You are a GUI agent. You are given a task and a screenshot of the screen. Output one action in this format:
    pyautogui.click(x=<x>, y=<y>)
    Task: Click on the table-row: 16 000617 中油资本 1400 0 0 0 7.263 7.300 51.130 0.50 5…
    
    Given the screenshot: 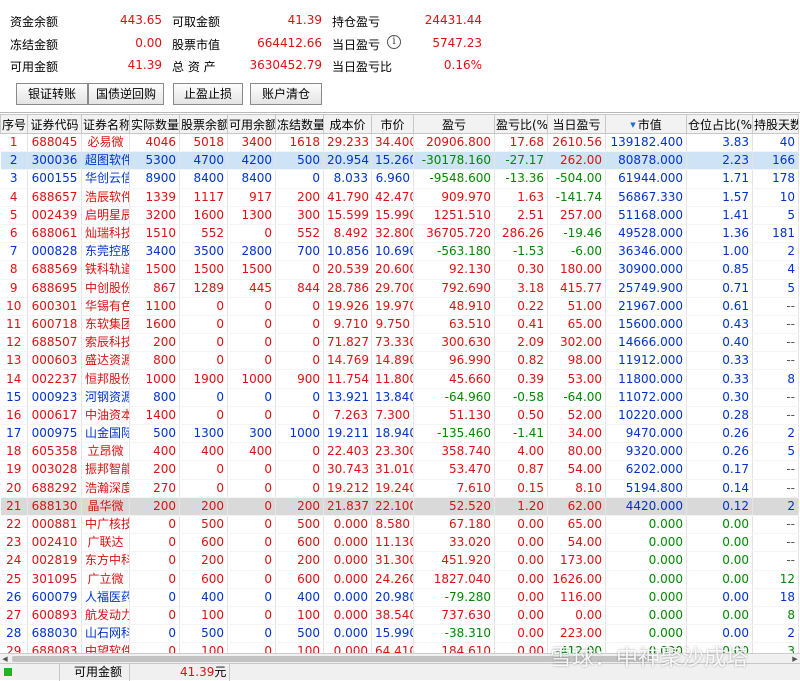 What is the action you would take?
    pyautogui.click(x=399, y=416)
    